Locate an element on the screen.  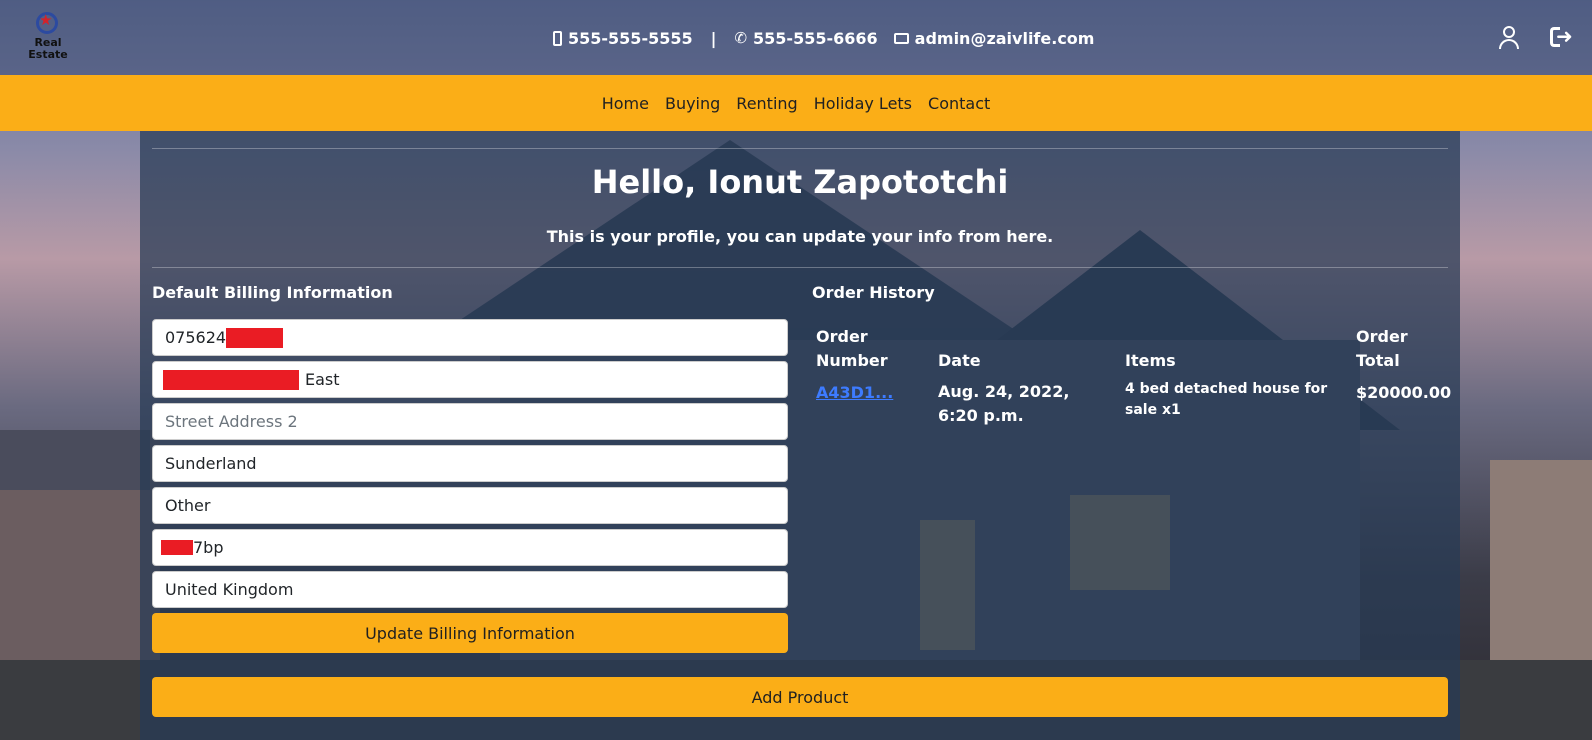
phone-field: 075624 is located at coordinates (470, 337).